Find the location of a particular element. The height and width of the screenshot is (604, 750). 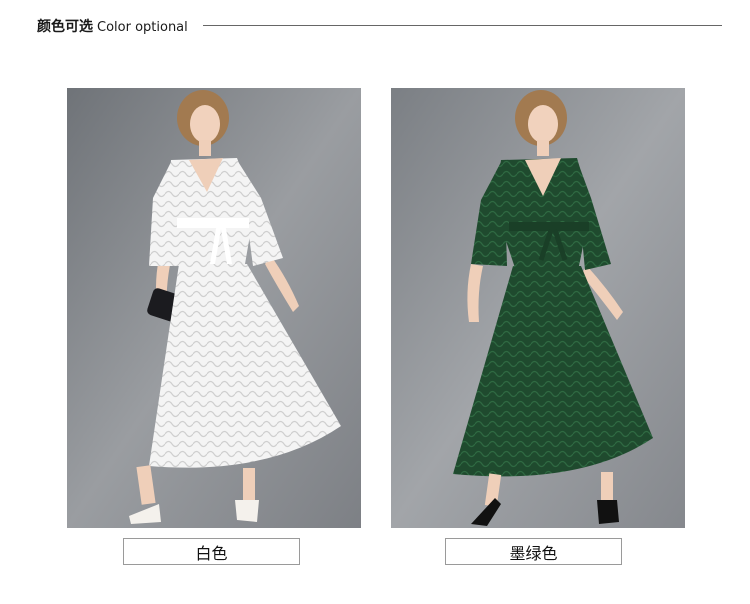

section-title: 颜色可选 Color optional is located at coordinates (112, 26).